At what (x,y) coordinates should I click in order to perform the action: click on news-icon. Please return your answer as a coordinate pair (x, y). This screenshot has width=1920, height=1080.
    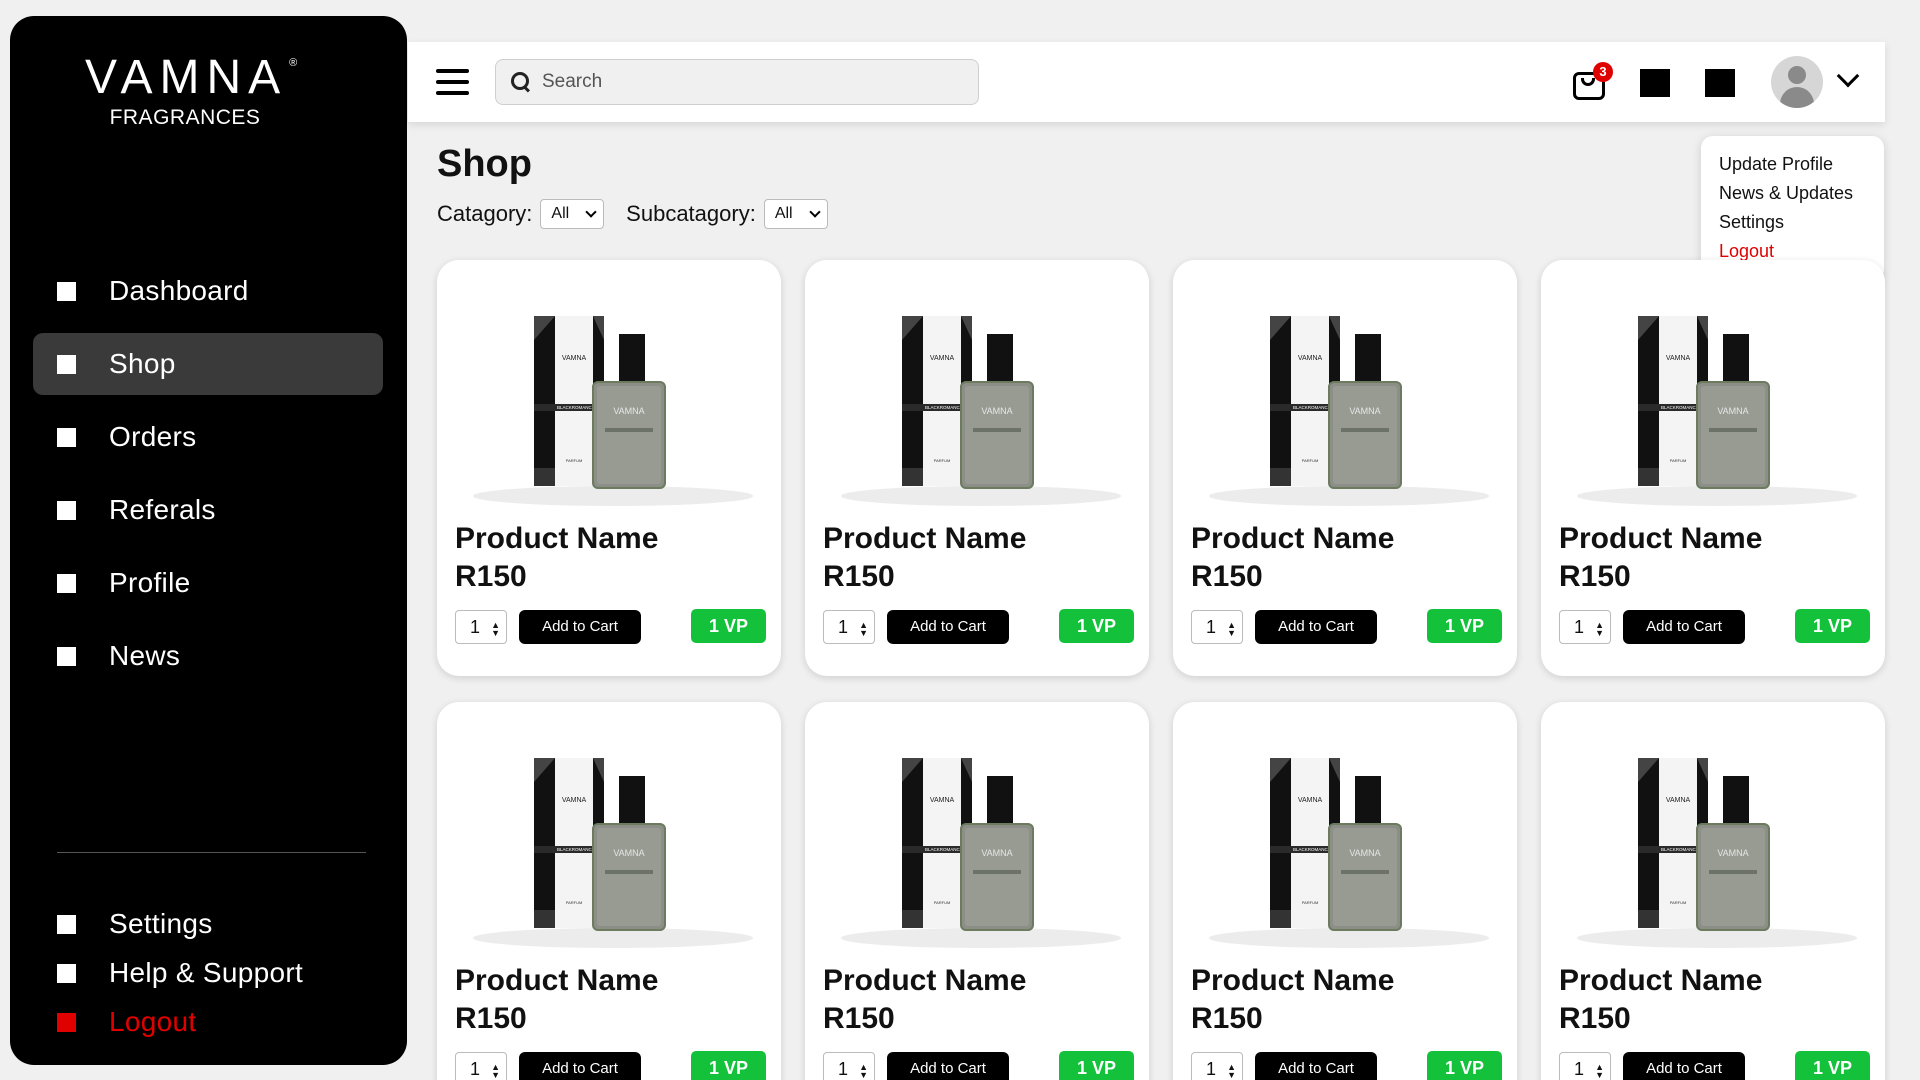
    Looking at the image, I should click on (66, 656).